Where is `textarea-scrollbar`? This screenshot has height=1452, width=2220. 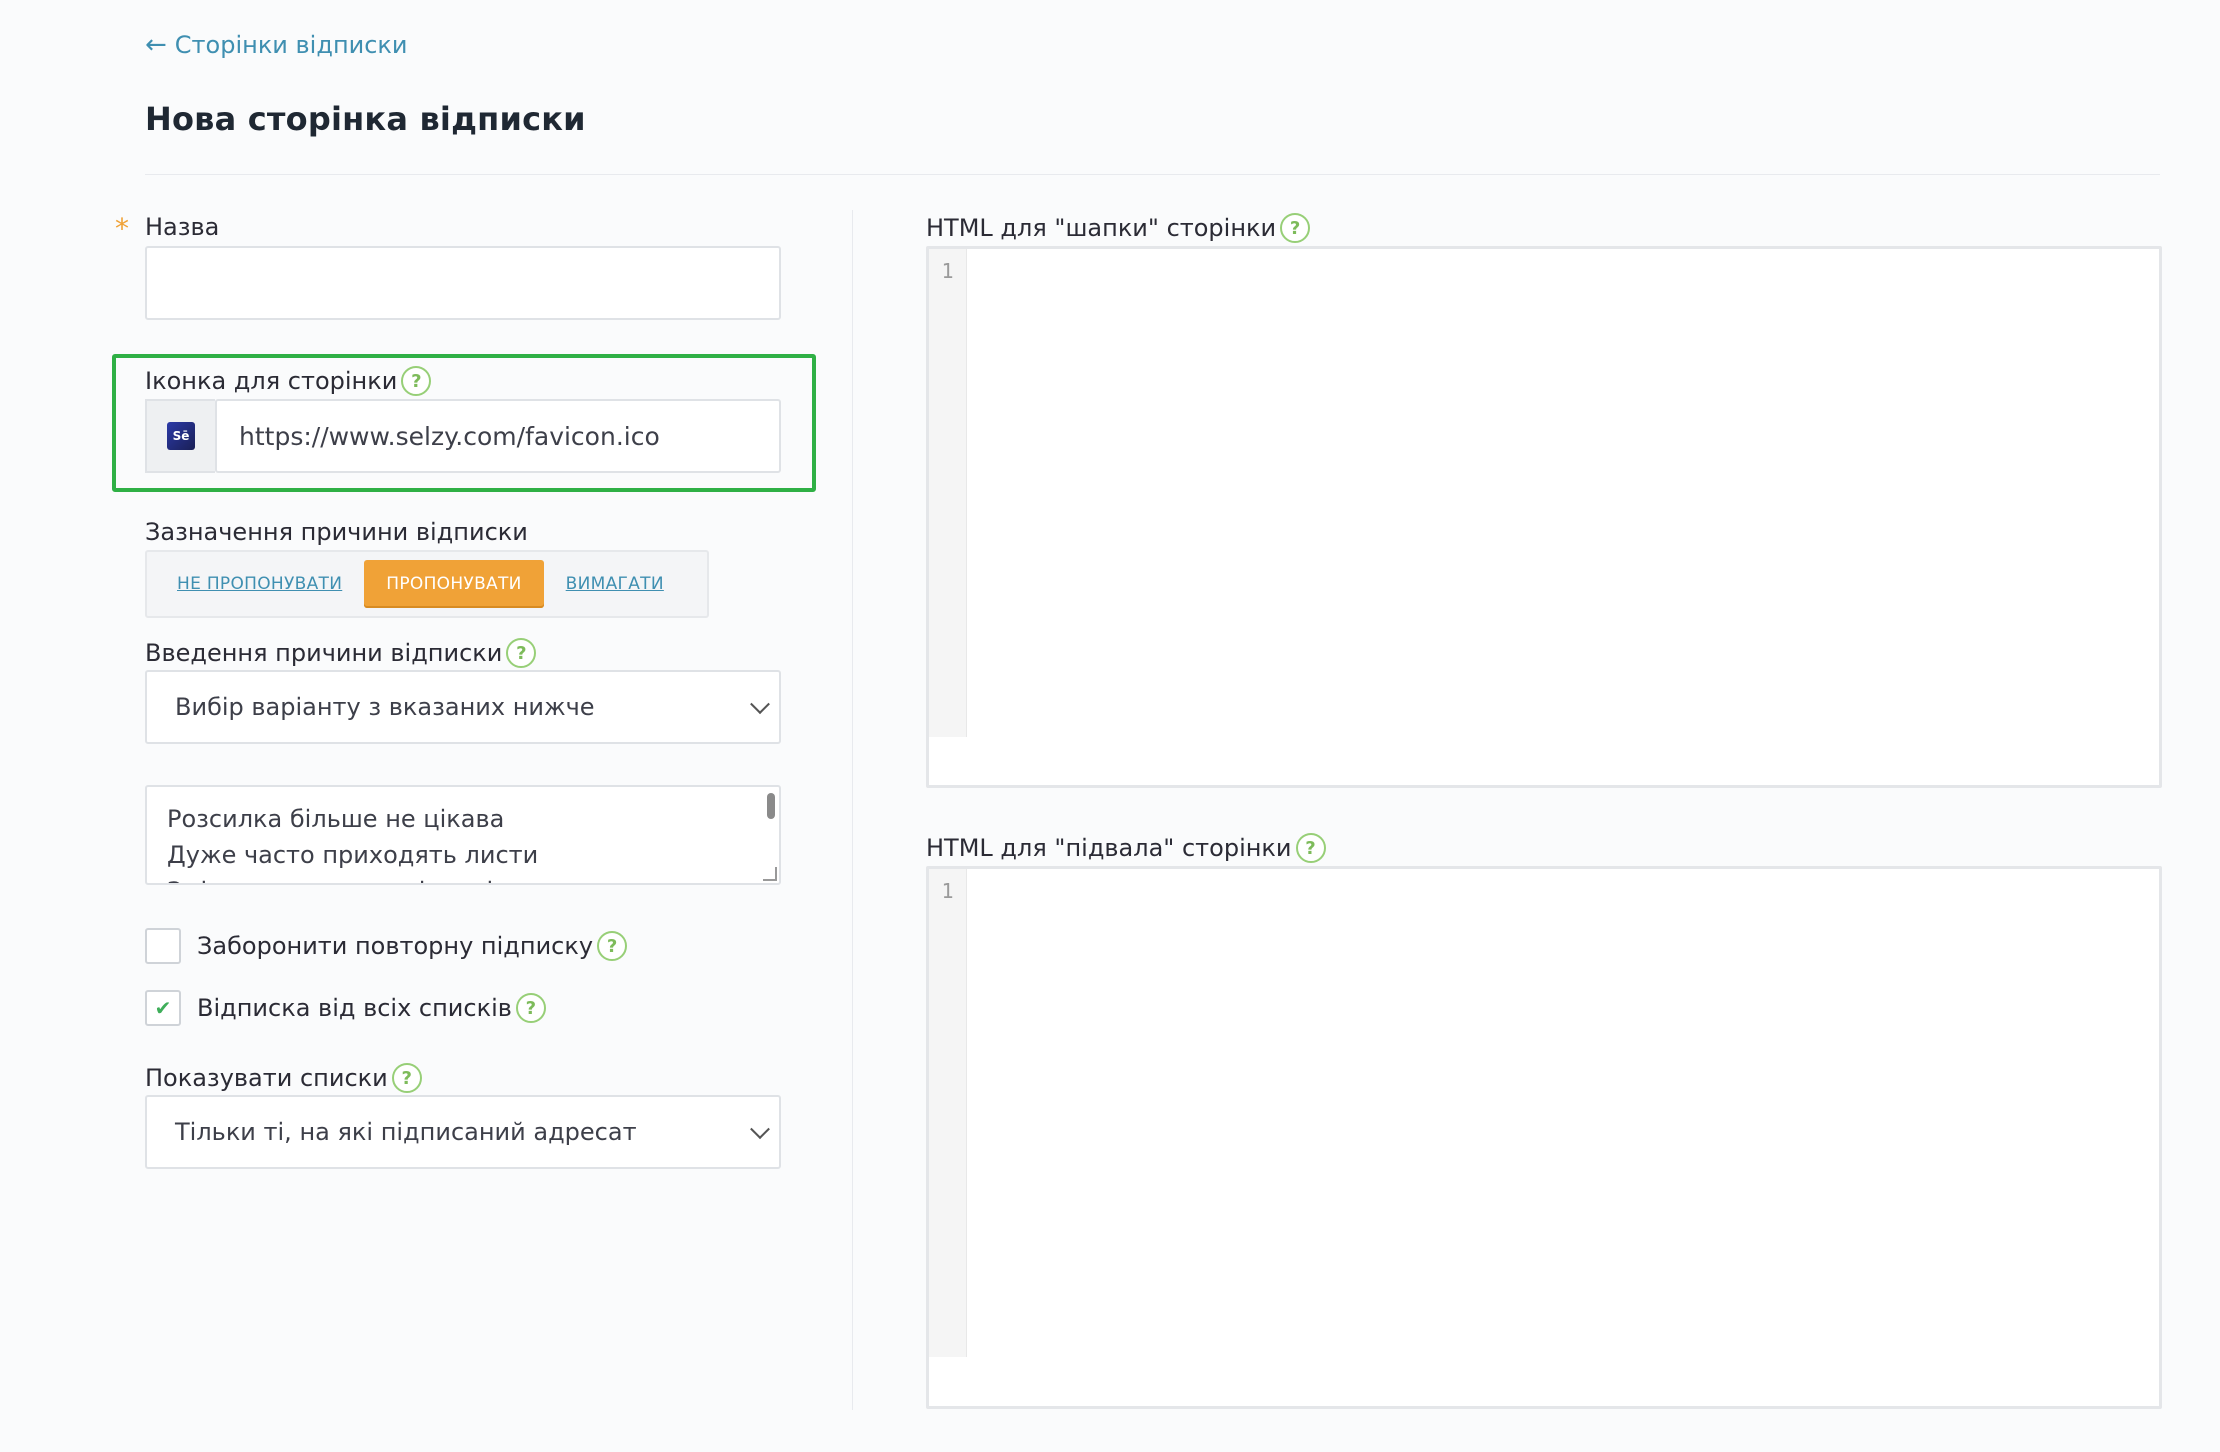 textarea-scrollbar is located at coordinates (771, 806).